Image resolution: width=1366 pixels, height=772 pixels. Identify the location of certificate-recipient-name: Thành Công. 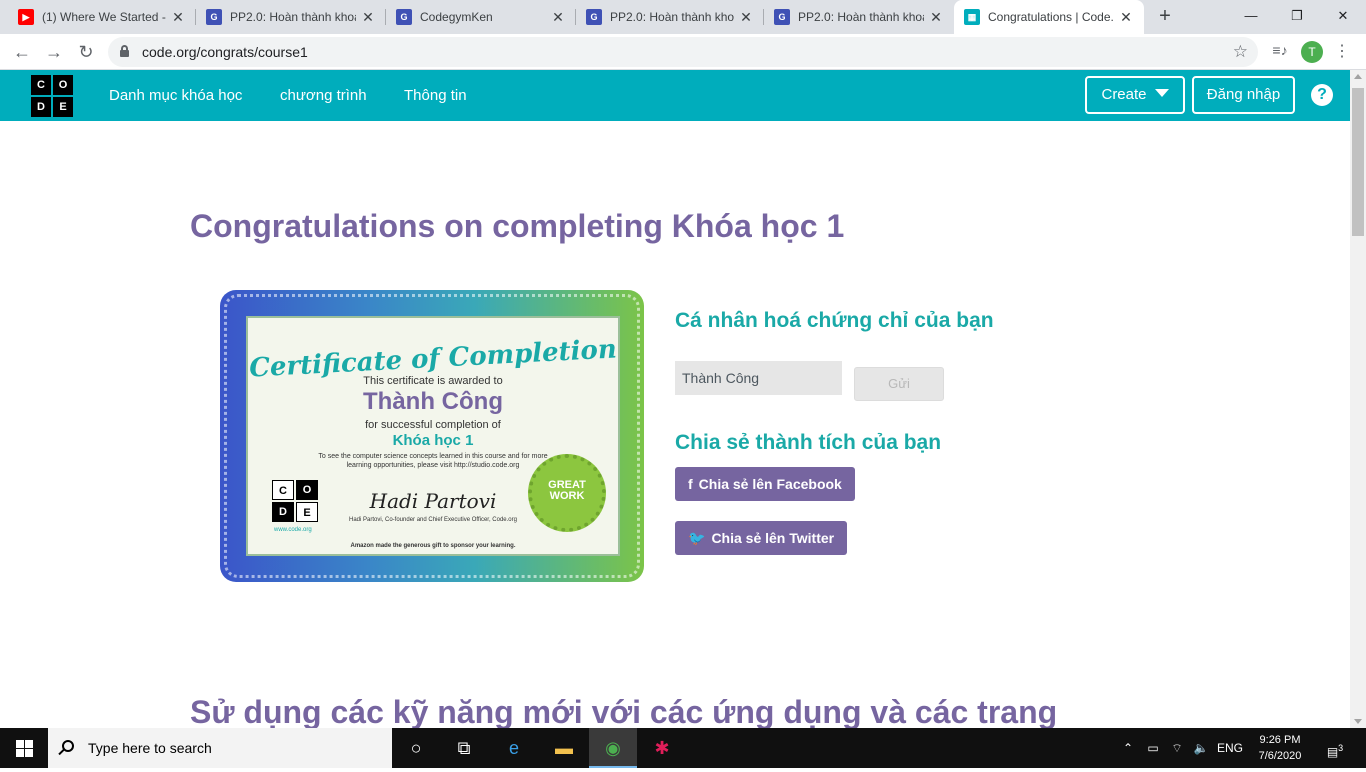
(433, 401).